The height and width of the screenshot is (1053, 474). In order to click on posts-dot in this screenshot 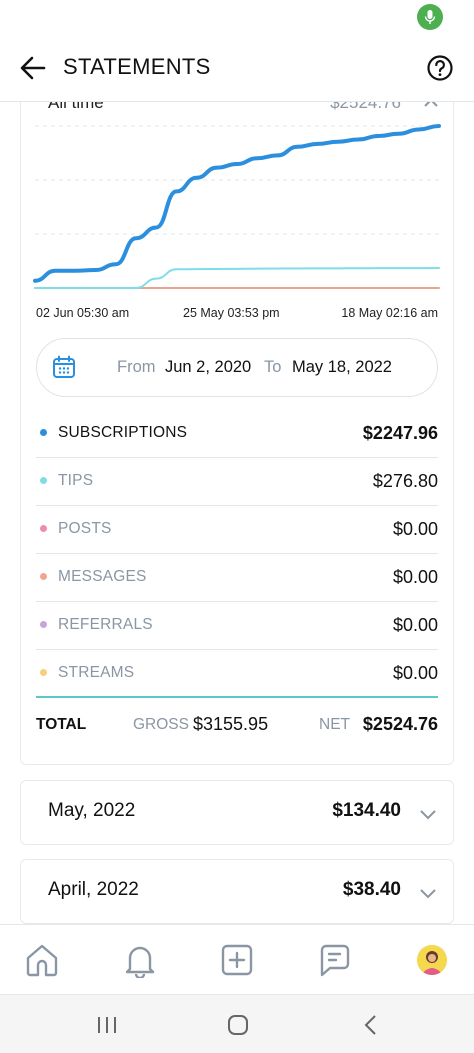, I will do `click(43, 528)`.